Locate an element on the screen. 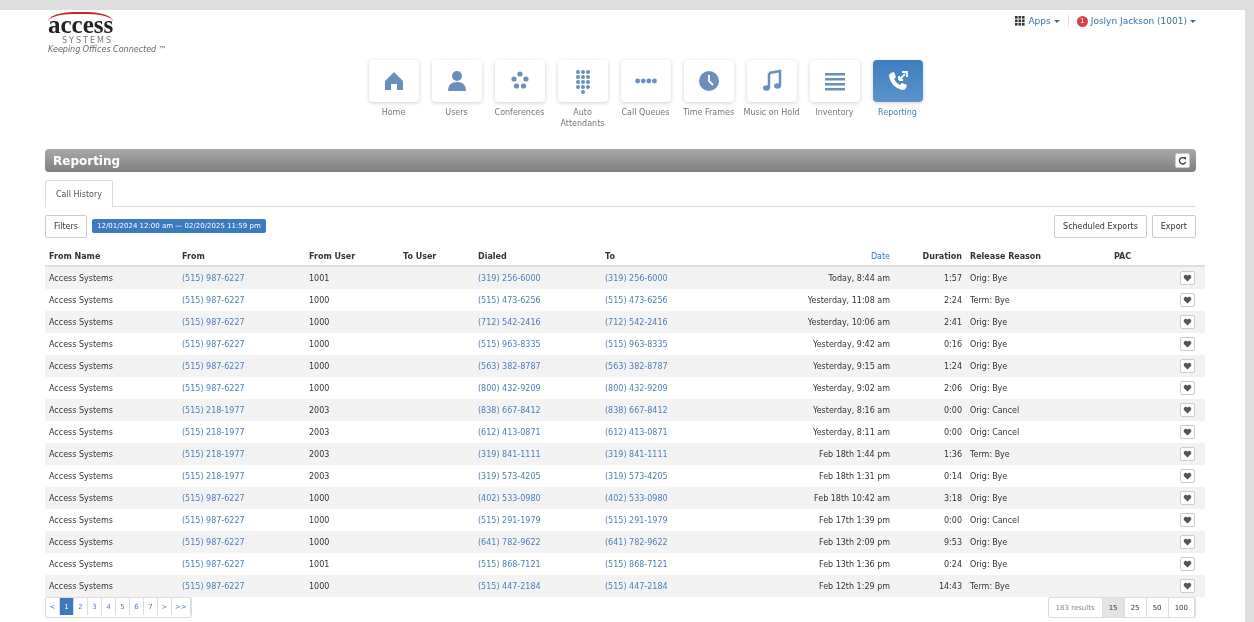  export-button: Scheduled Exports is located at coordinates (1100, 226).